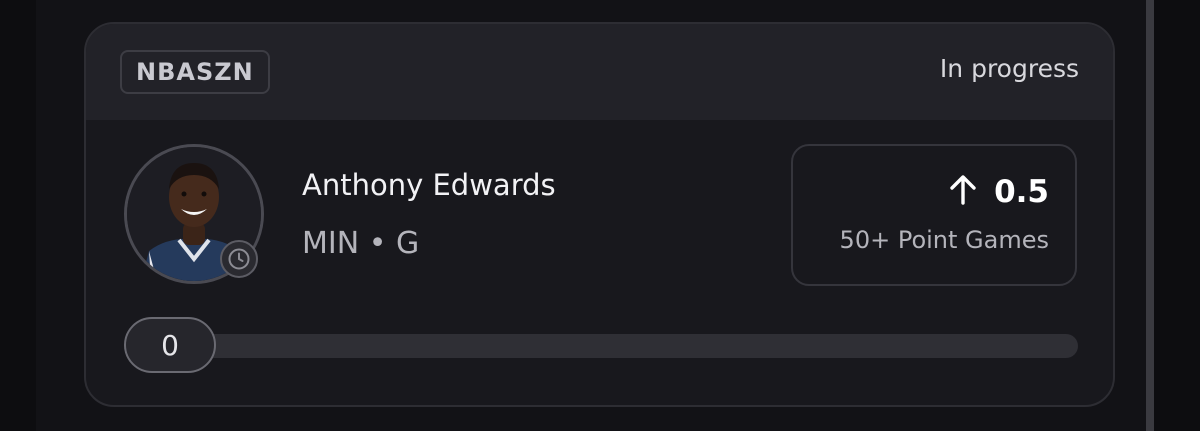 Image resolution: width=1200 pixels, height=431 pixels. Describe the element at coordinates (195, 72) in the screenshot. I see `league-badge: NBASZN` at that location.